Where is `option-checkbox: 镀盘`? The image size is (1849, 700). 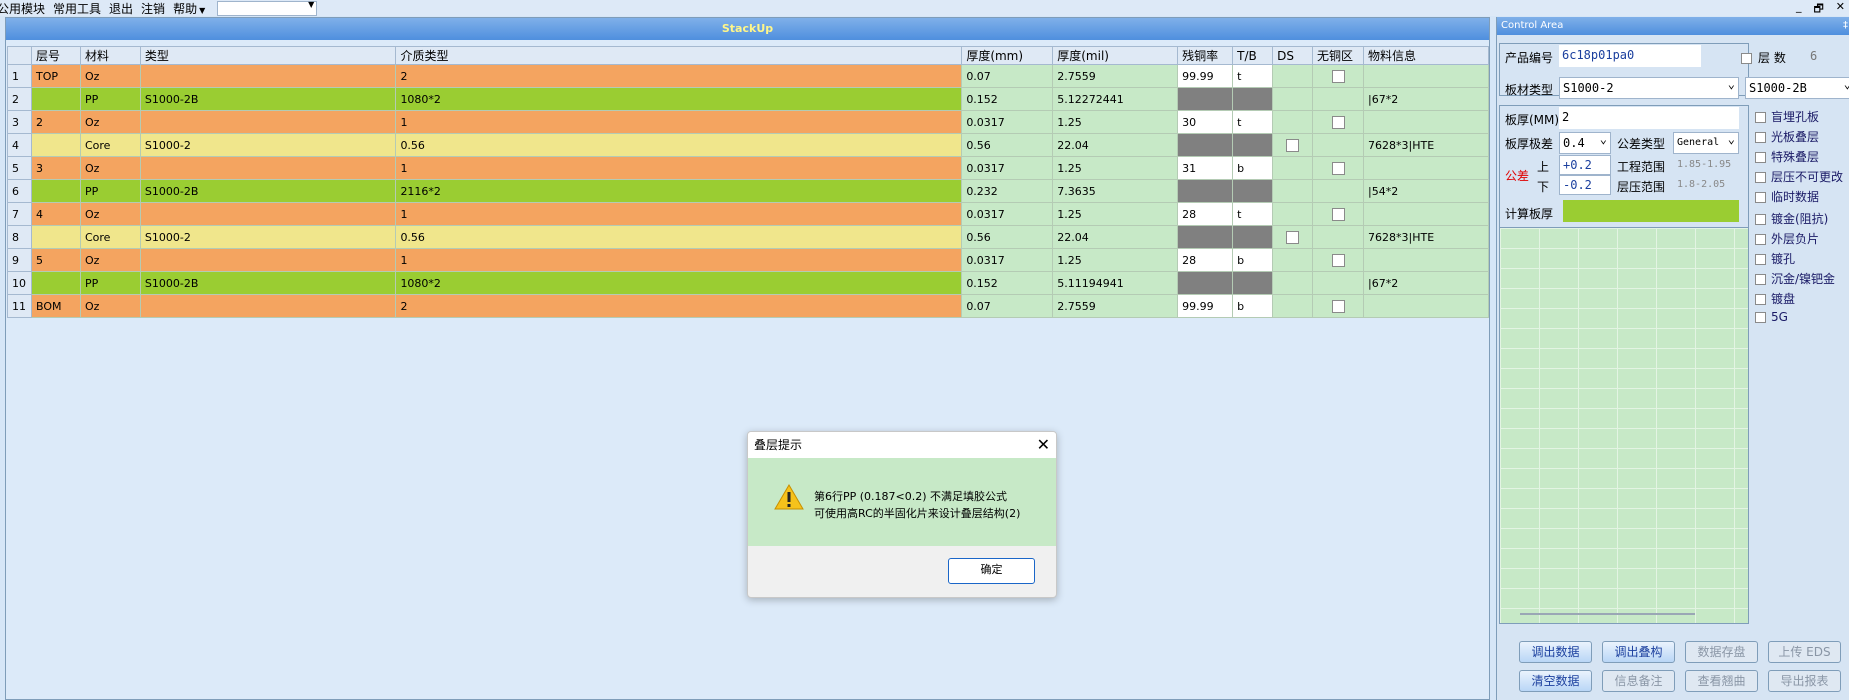 option-checkbox: 镀盘 is located at coordinates (1775, 298).